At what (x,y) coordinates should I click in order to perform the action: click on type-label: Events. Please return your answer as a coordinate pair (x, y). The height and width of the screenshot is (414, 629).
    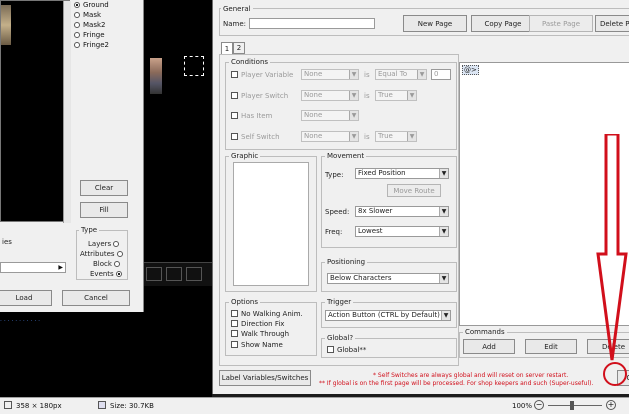
    Looking at the image, I should click on (102, 274).